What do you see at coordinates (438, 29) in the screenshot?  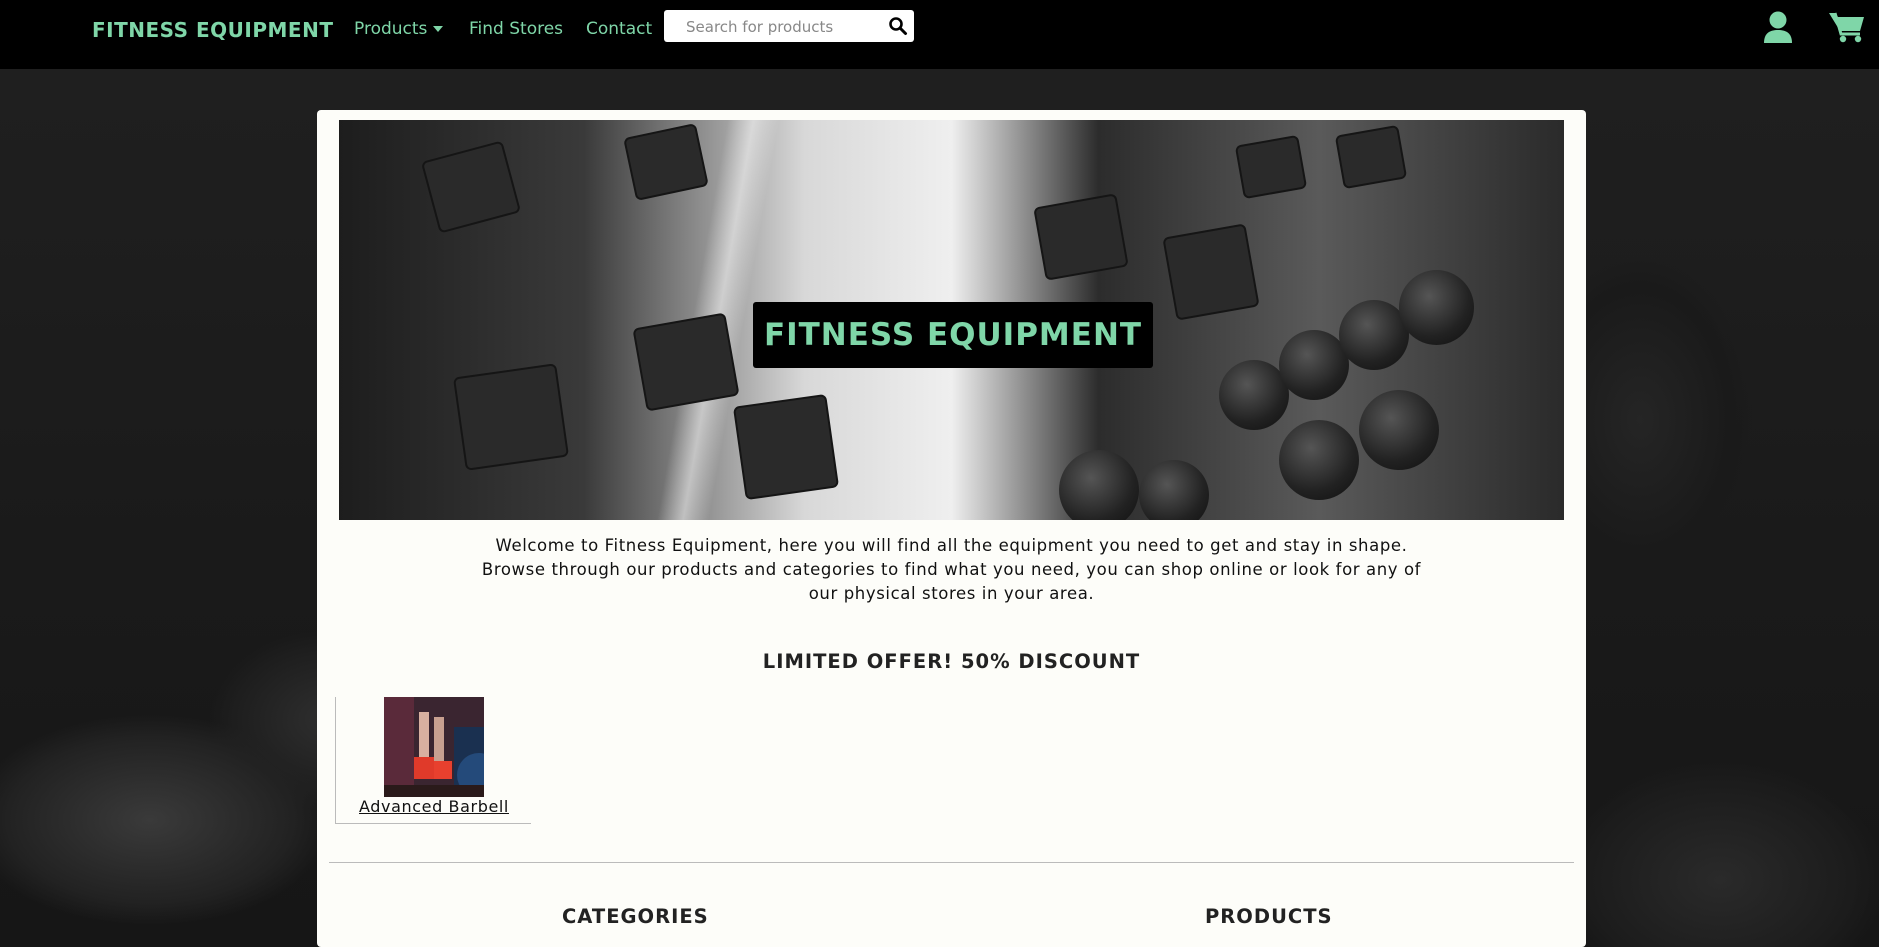 I see `chevron-down-icon` at bounding box center [438, 29].